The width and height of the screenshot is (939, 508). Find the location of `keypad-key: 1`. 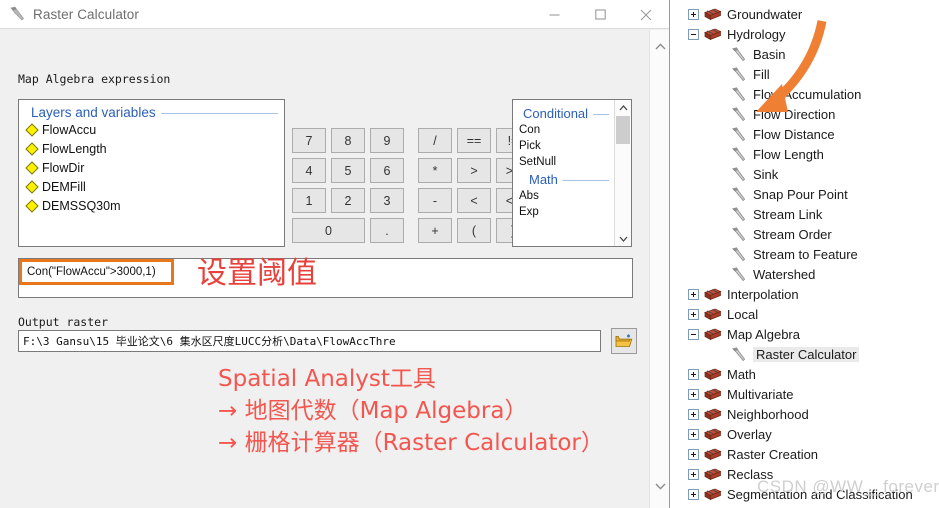

keypad-key: 1 is located at coordinates (309, 200).